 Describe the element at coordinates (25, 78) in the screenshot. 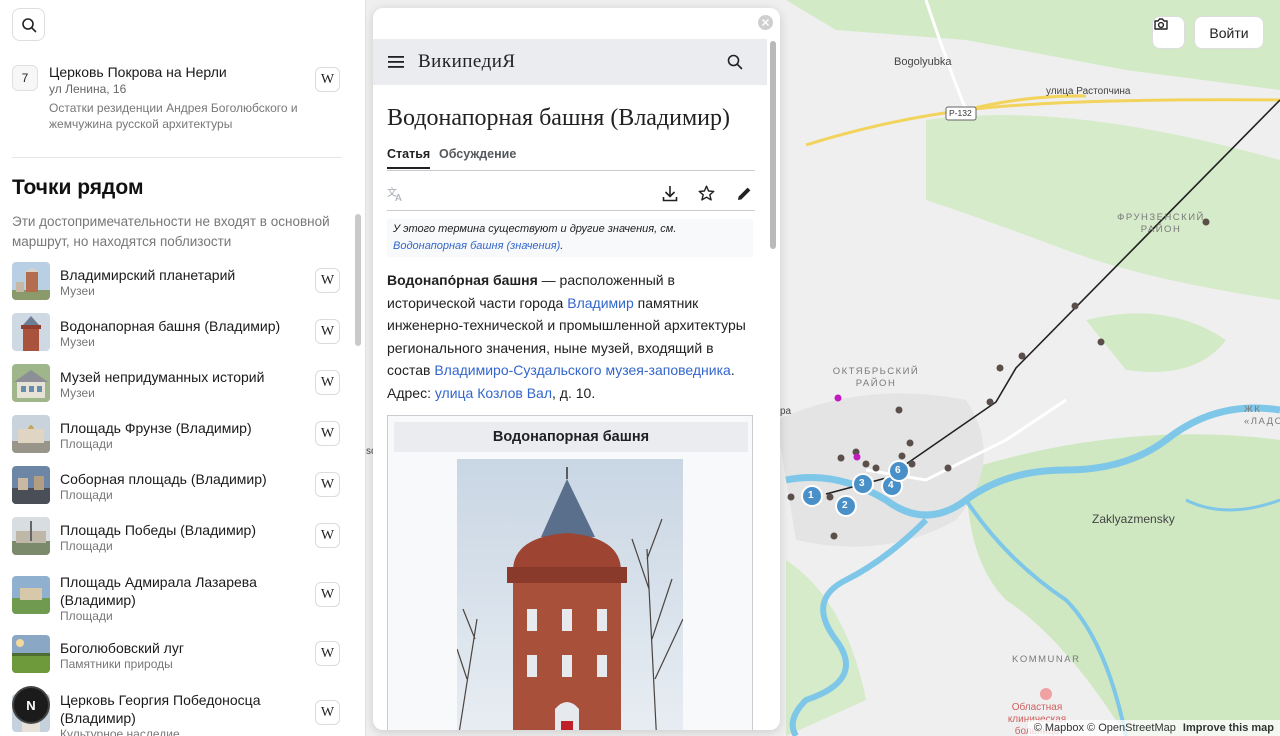

I see `route-number-badge: 7` at that location.